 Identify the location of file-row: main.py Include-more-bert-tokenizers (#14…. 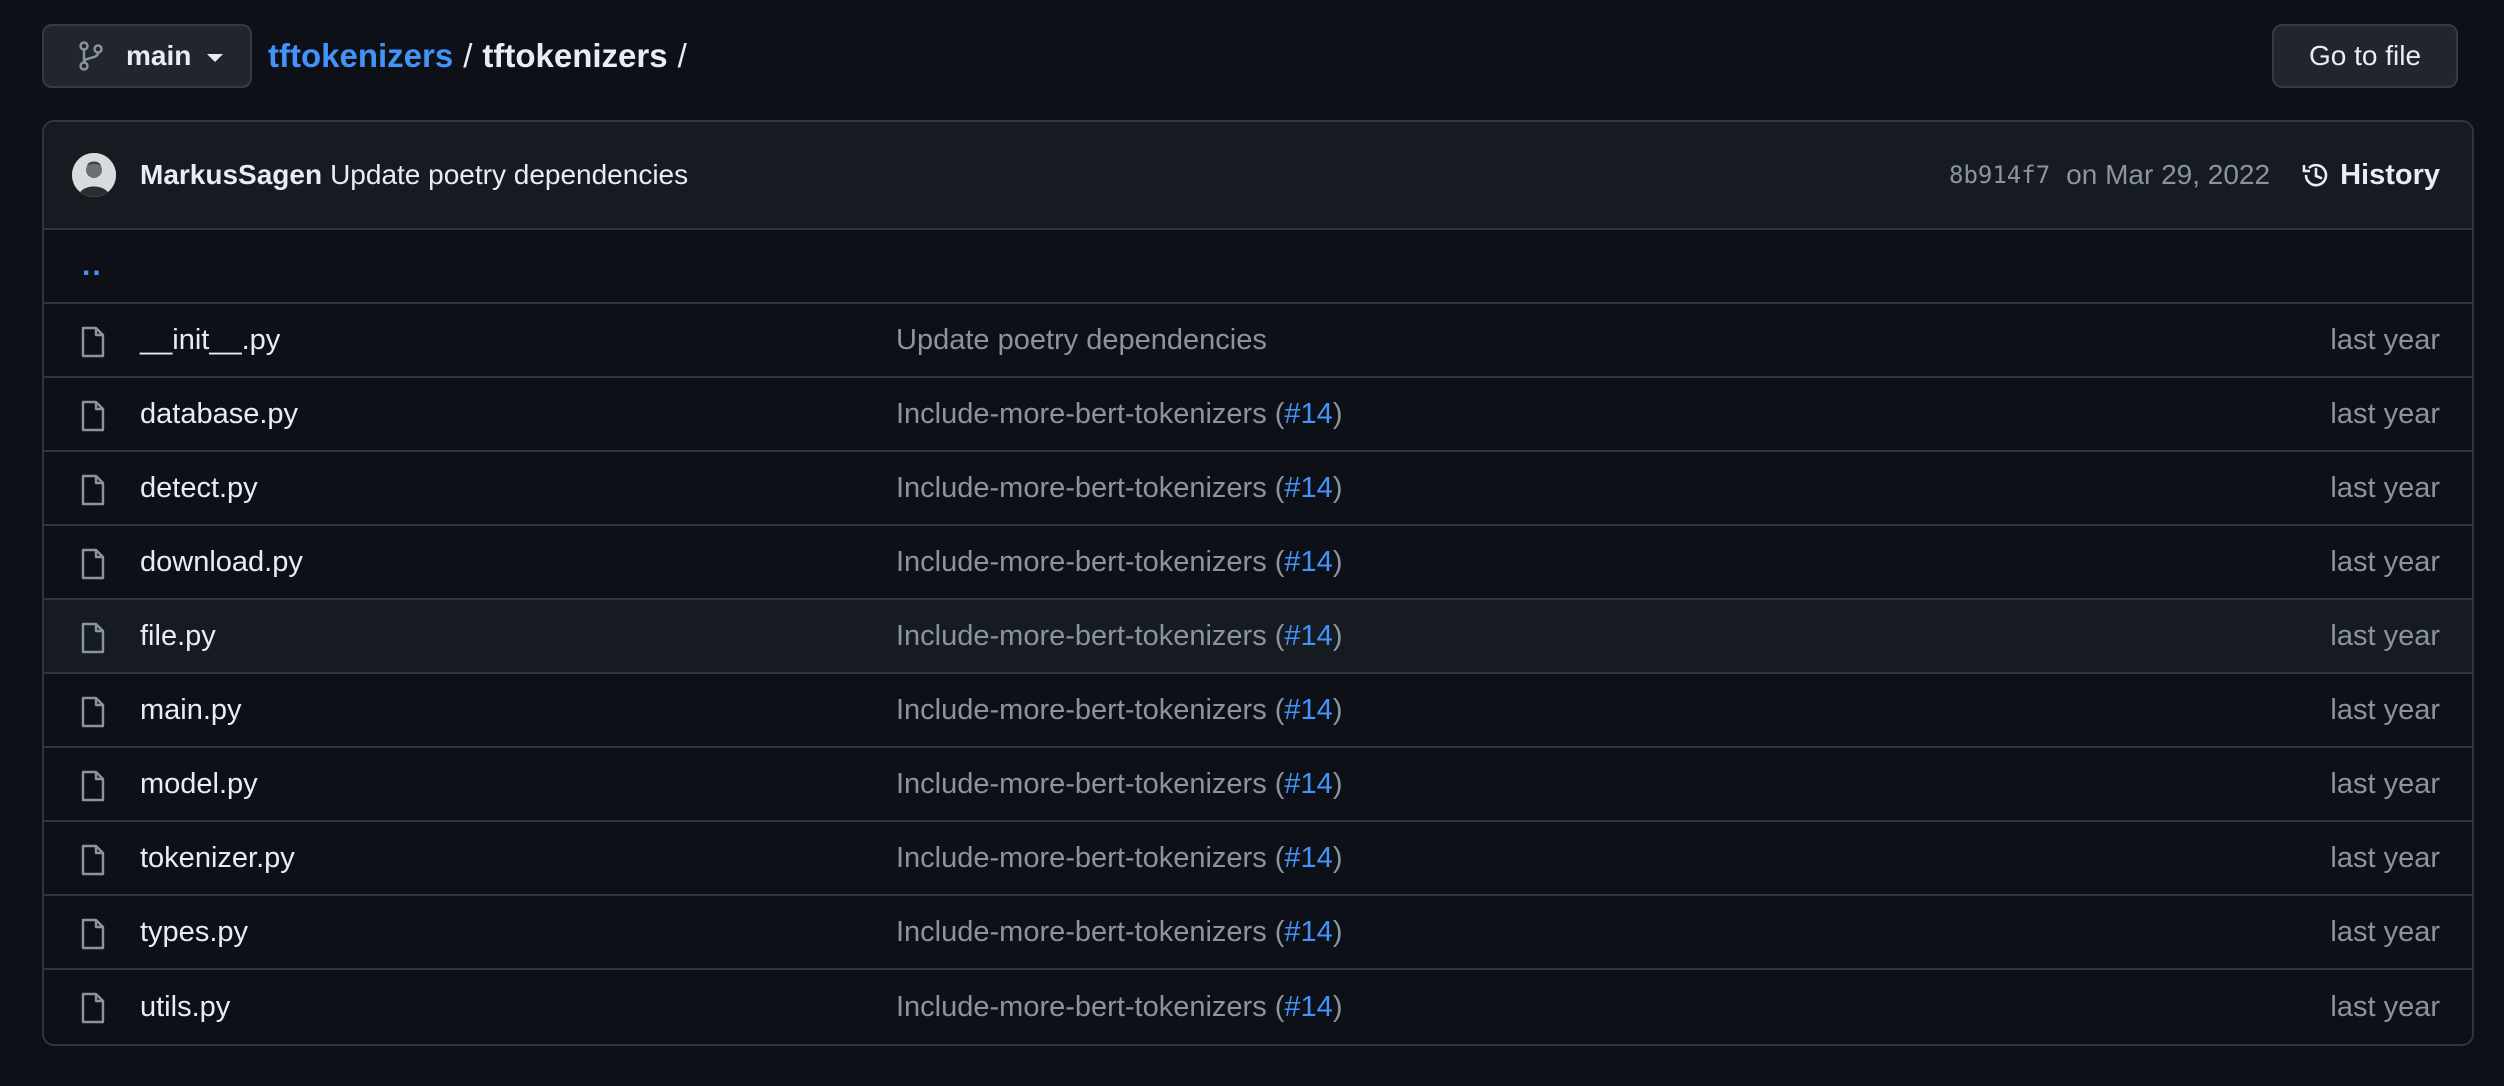
(1258, 711).